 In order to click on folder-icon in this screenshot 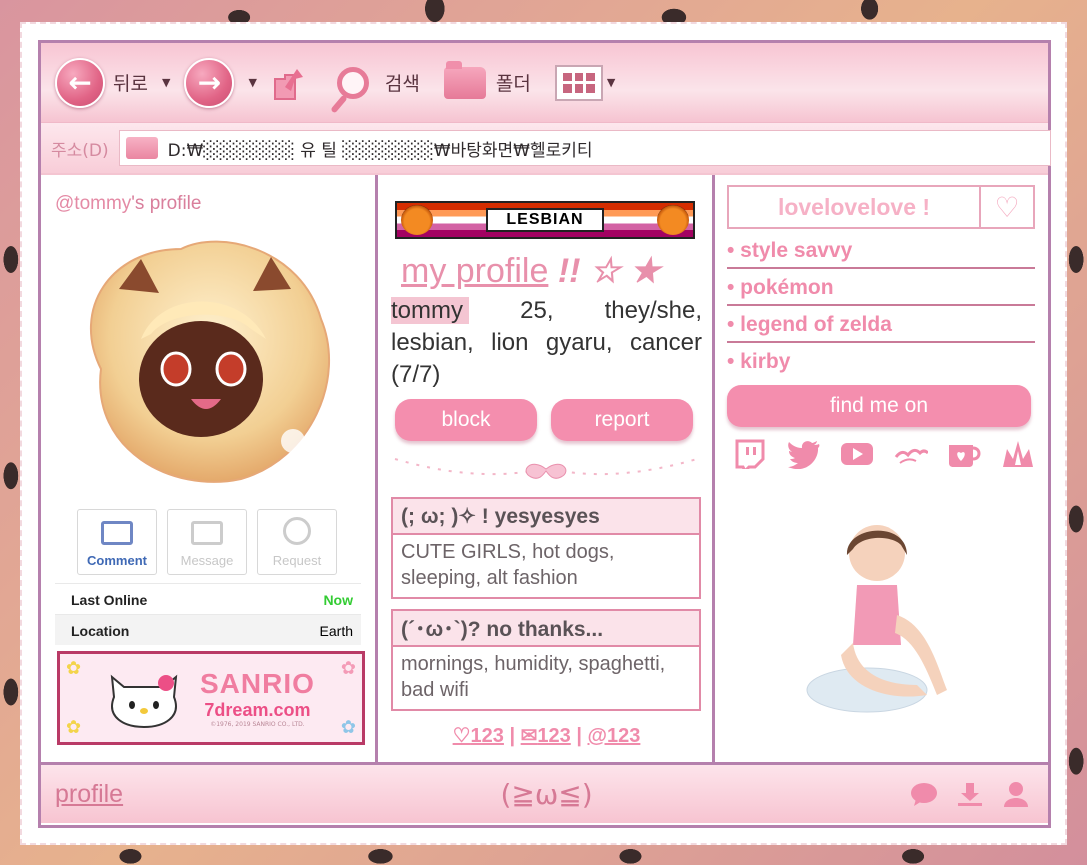, I will do `click(464, 79)`.